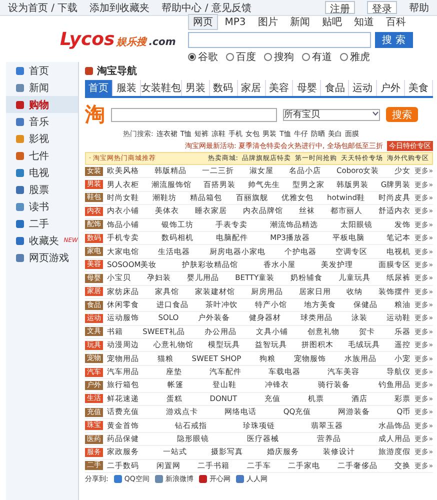  I want to click on category-tab: 家居, so click(252, 88).